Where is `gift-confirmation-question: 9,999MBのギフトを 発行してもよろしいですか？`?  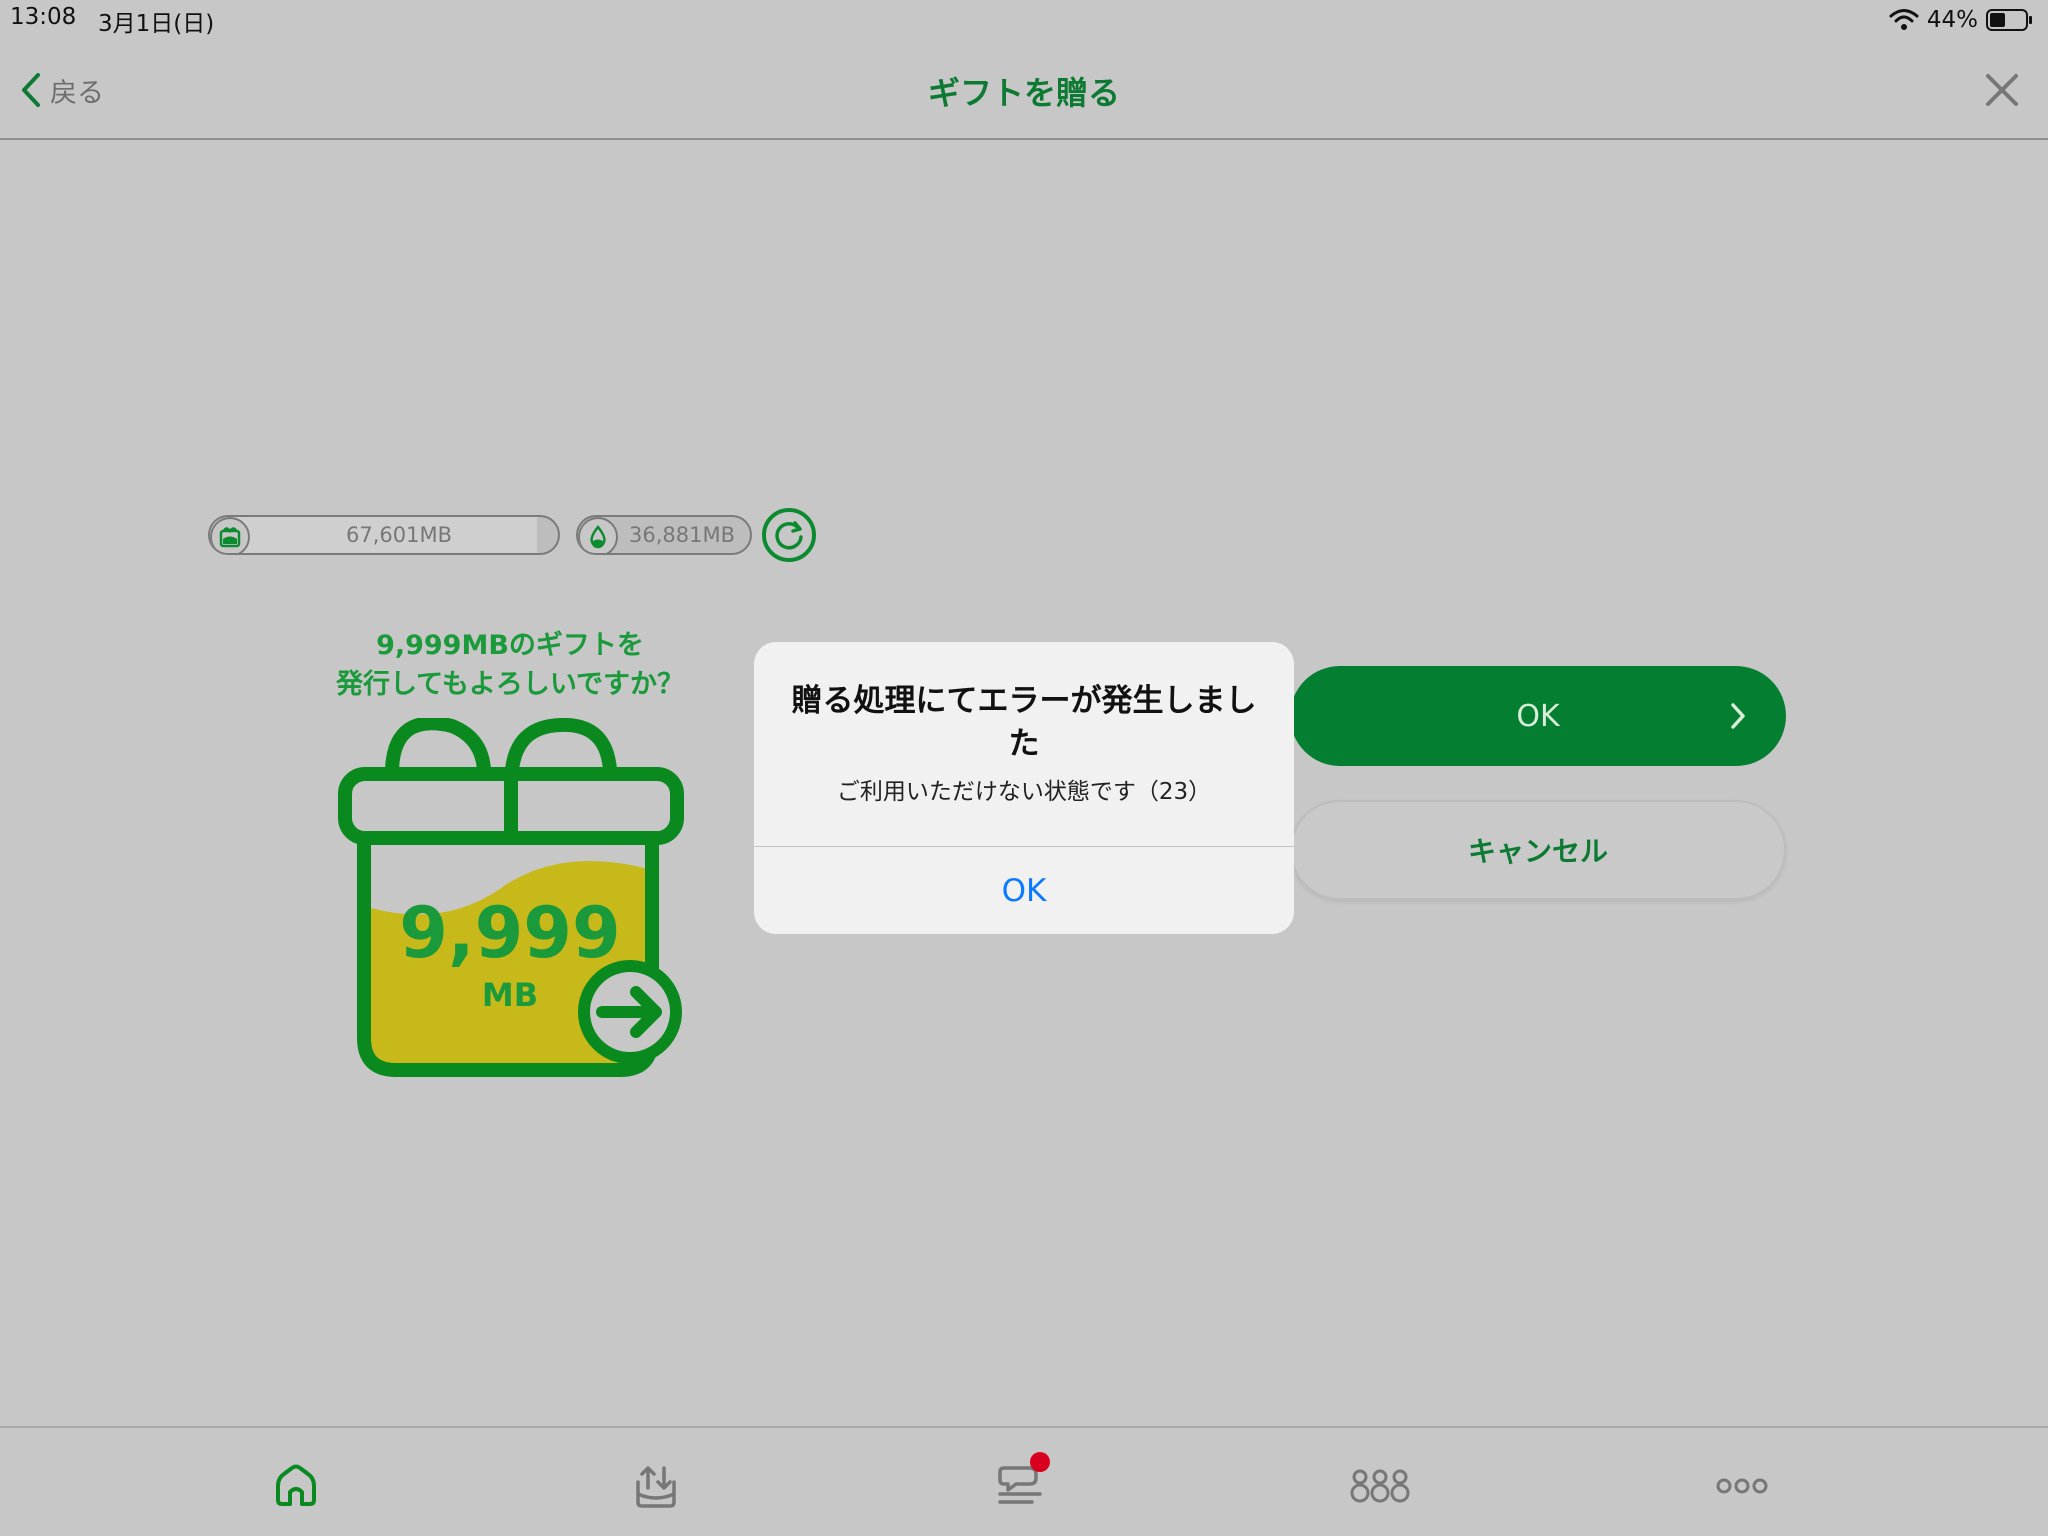
gift-confirmation-question: 9,999MBのギフトを 発行してもよろしいですか？ is located at coordinates (510, 665).